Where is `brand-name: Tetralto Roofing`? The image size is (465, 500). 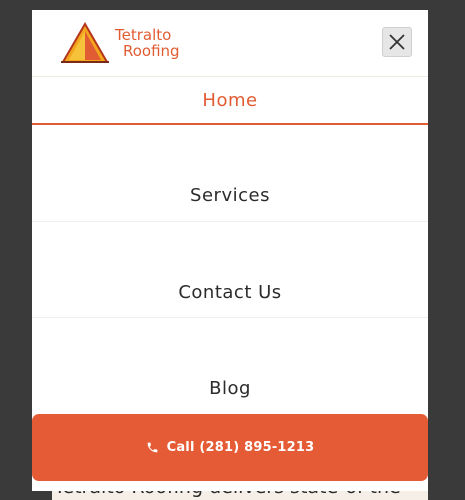
brand-name: Tetralto Roofing is located at coordinates (147, 43).